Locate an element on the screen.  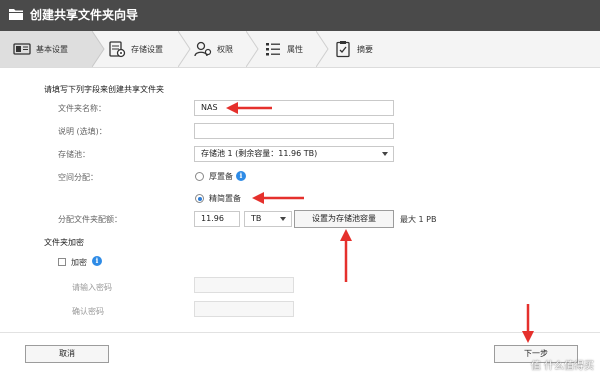
description-label: 说明 (选填)： is located at coordinates (82, 131).